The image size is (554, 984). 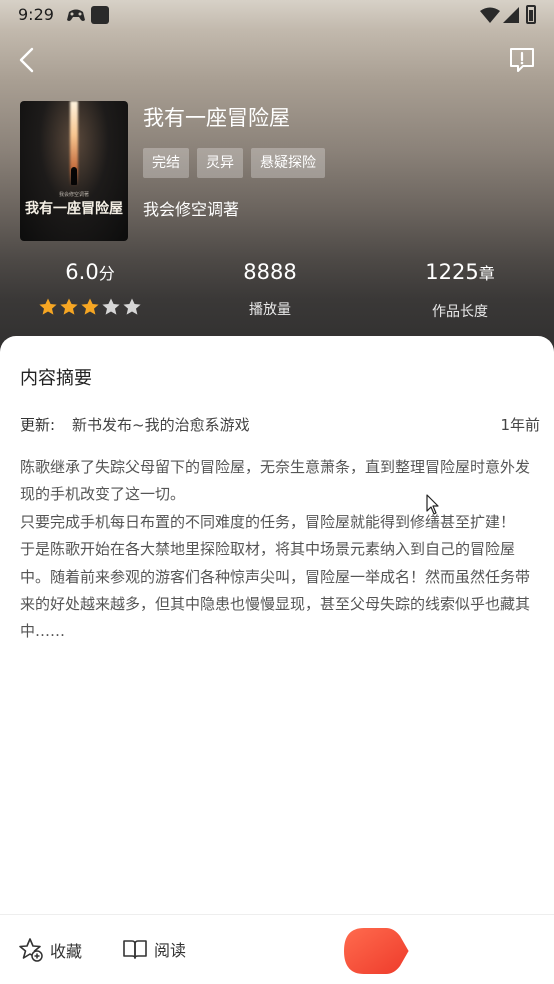 I want to click on collect-label: 收藏, so click(x=66, y=951).